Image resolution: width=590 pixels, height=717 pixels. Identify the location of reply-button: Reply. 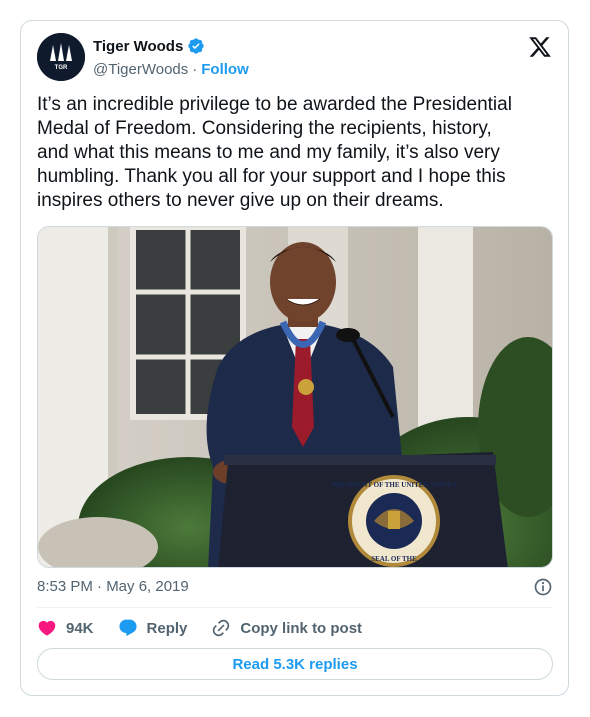
(153, 628).